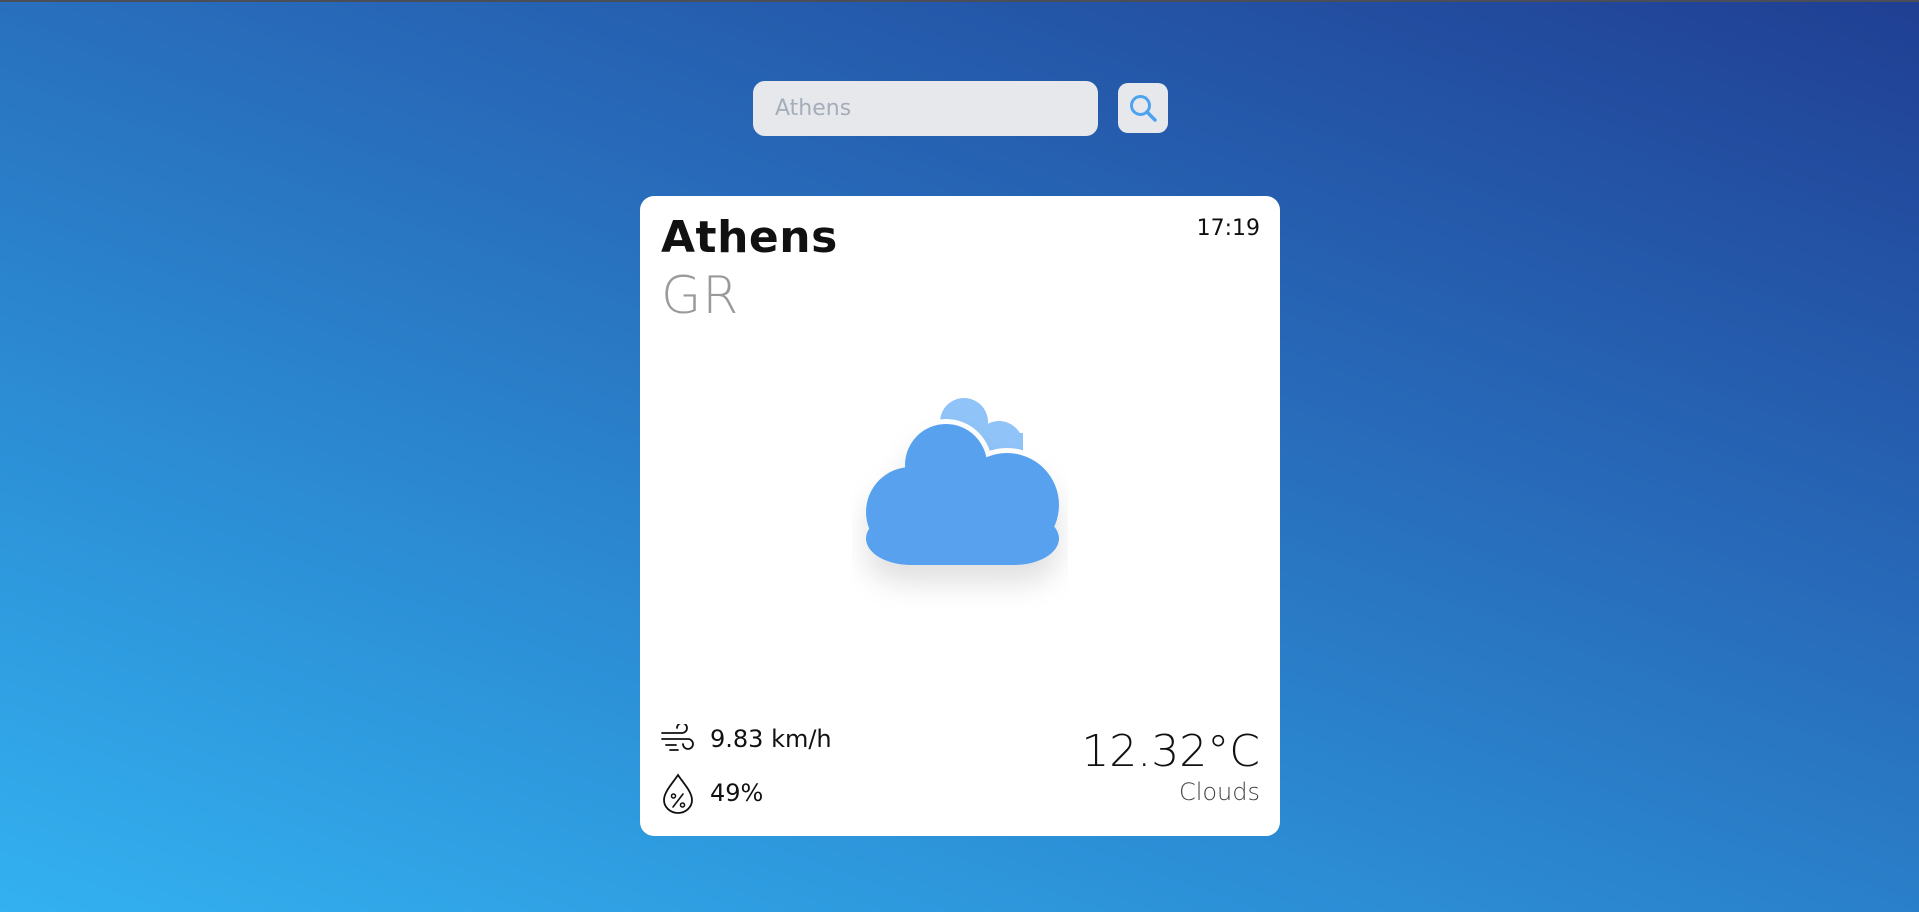 Image resolution: width=1919 pixels, height=912 pixels. Describe the element at coordinates (962, 484) in the screenshot. I see `clouds-icon` at that location.